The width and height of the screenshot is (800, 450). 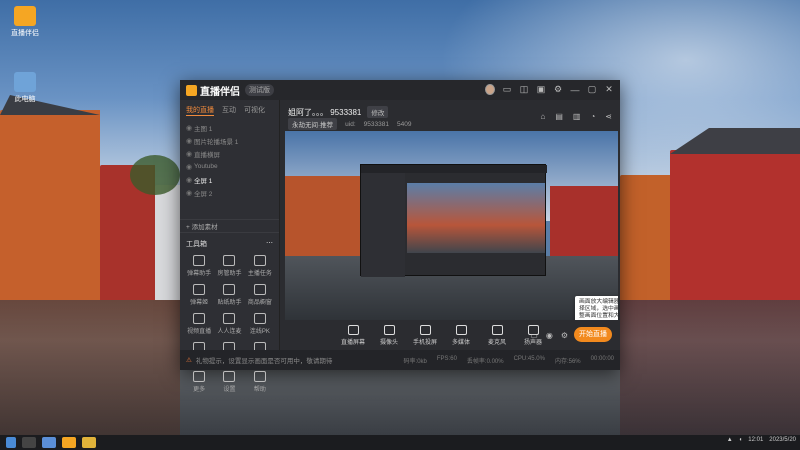 What do you see at coordinates (782, 440) in the screenshot?
I see `date: 2023/5/20` at bounding box center [782, 440].